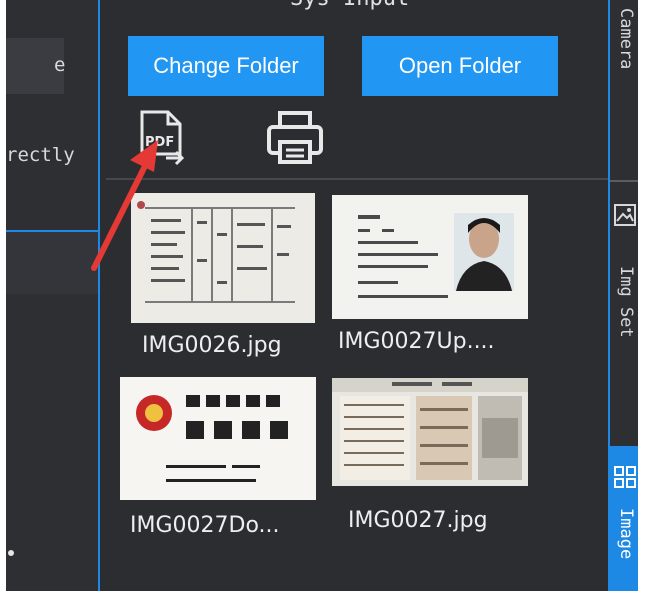 The height and width of the screenshot is (593, 665). What do you see at coordinates (159, 142) in the screenshot?
I see `pdf-label: PDF` at bounding box center [159, 142].